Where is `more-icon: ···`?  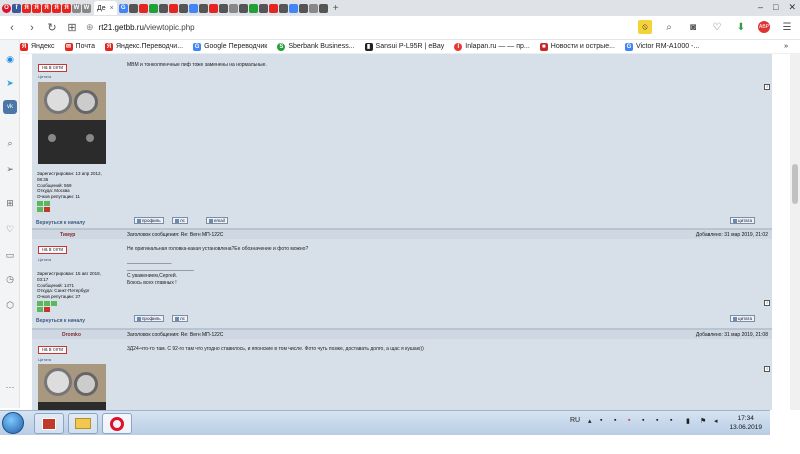 more-icon: ··· is located at coordinates (10, 387).